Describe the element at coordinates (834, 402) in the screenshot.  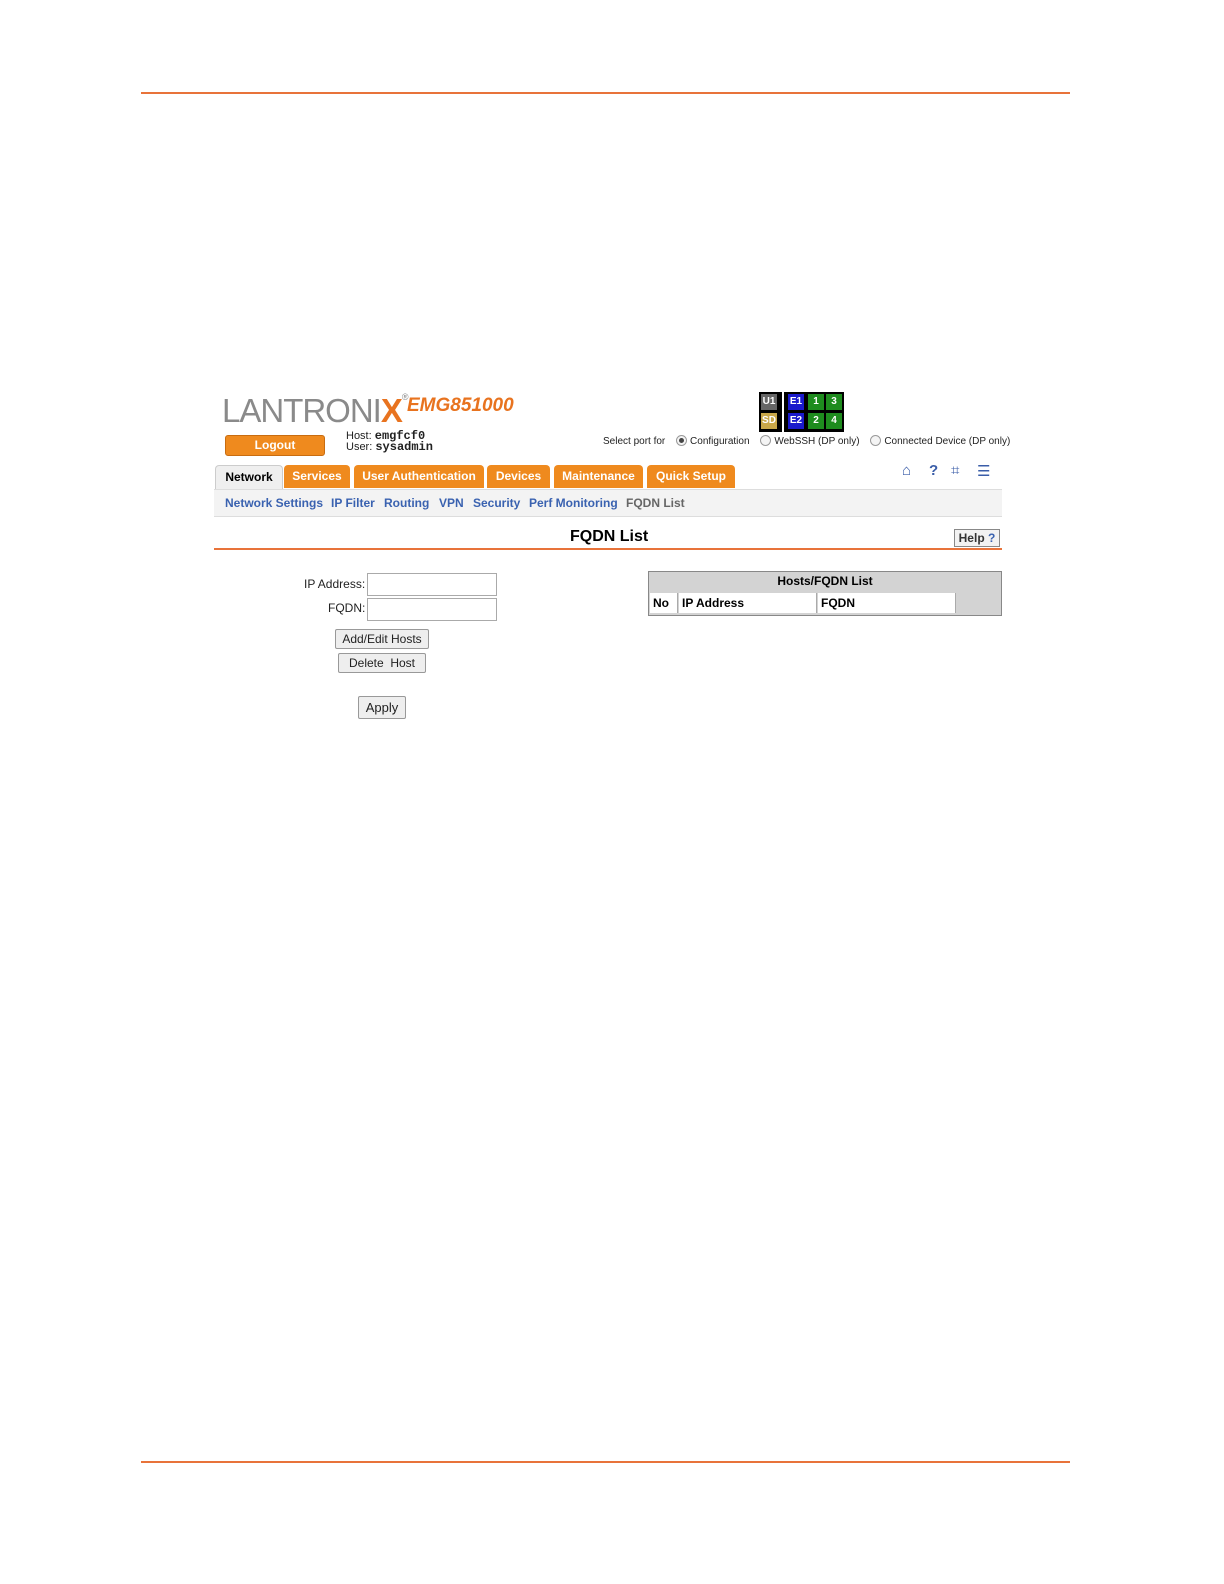
I see `port-3: 3` at that location.